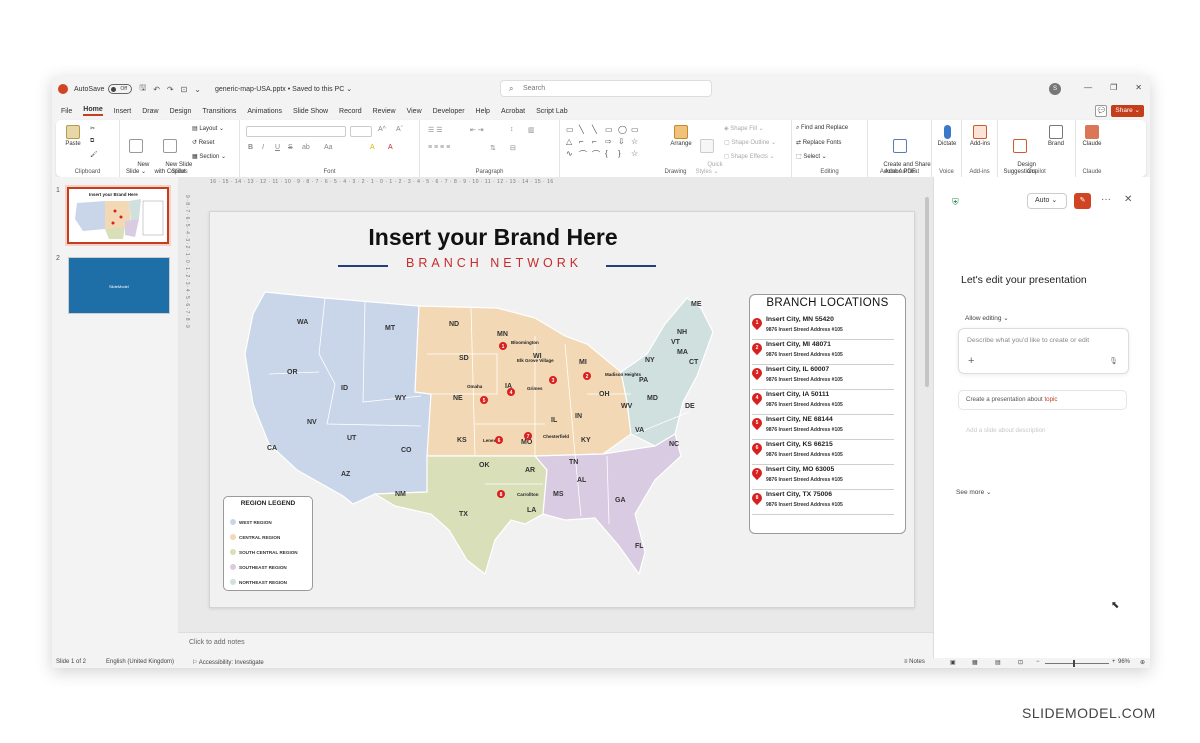  I want to click on map-pin-1: 1, so click(503, 346).